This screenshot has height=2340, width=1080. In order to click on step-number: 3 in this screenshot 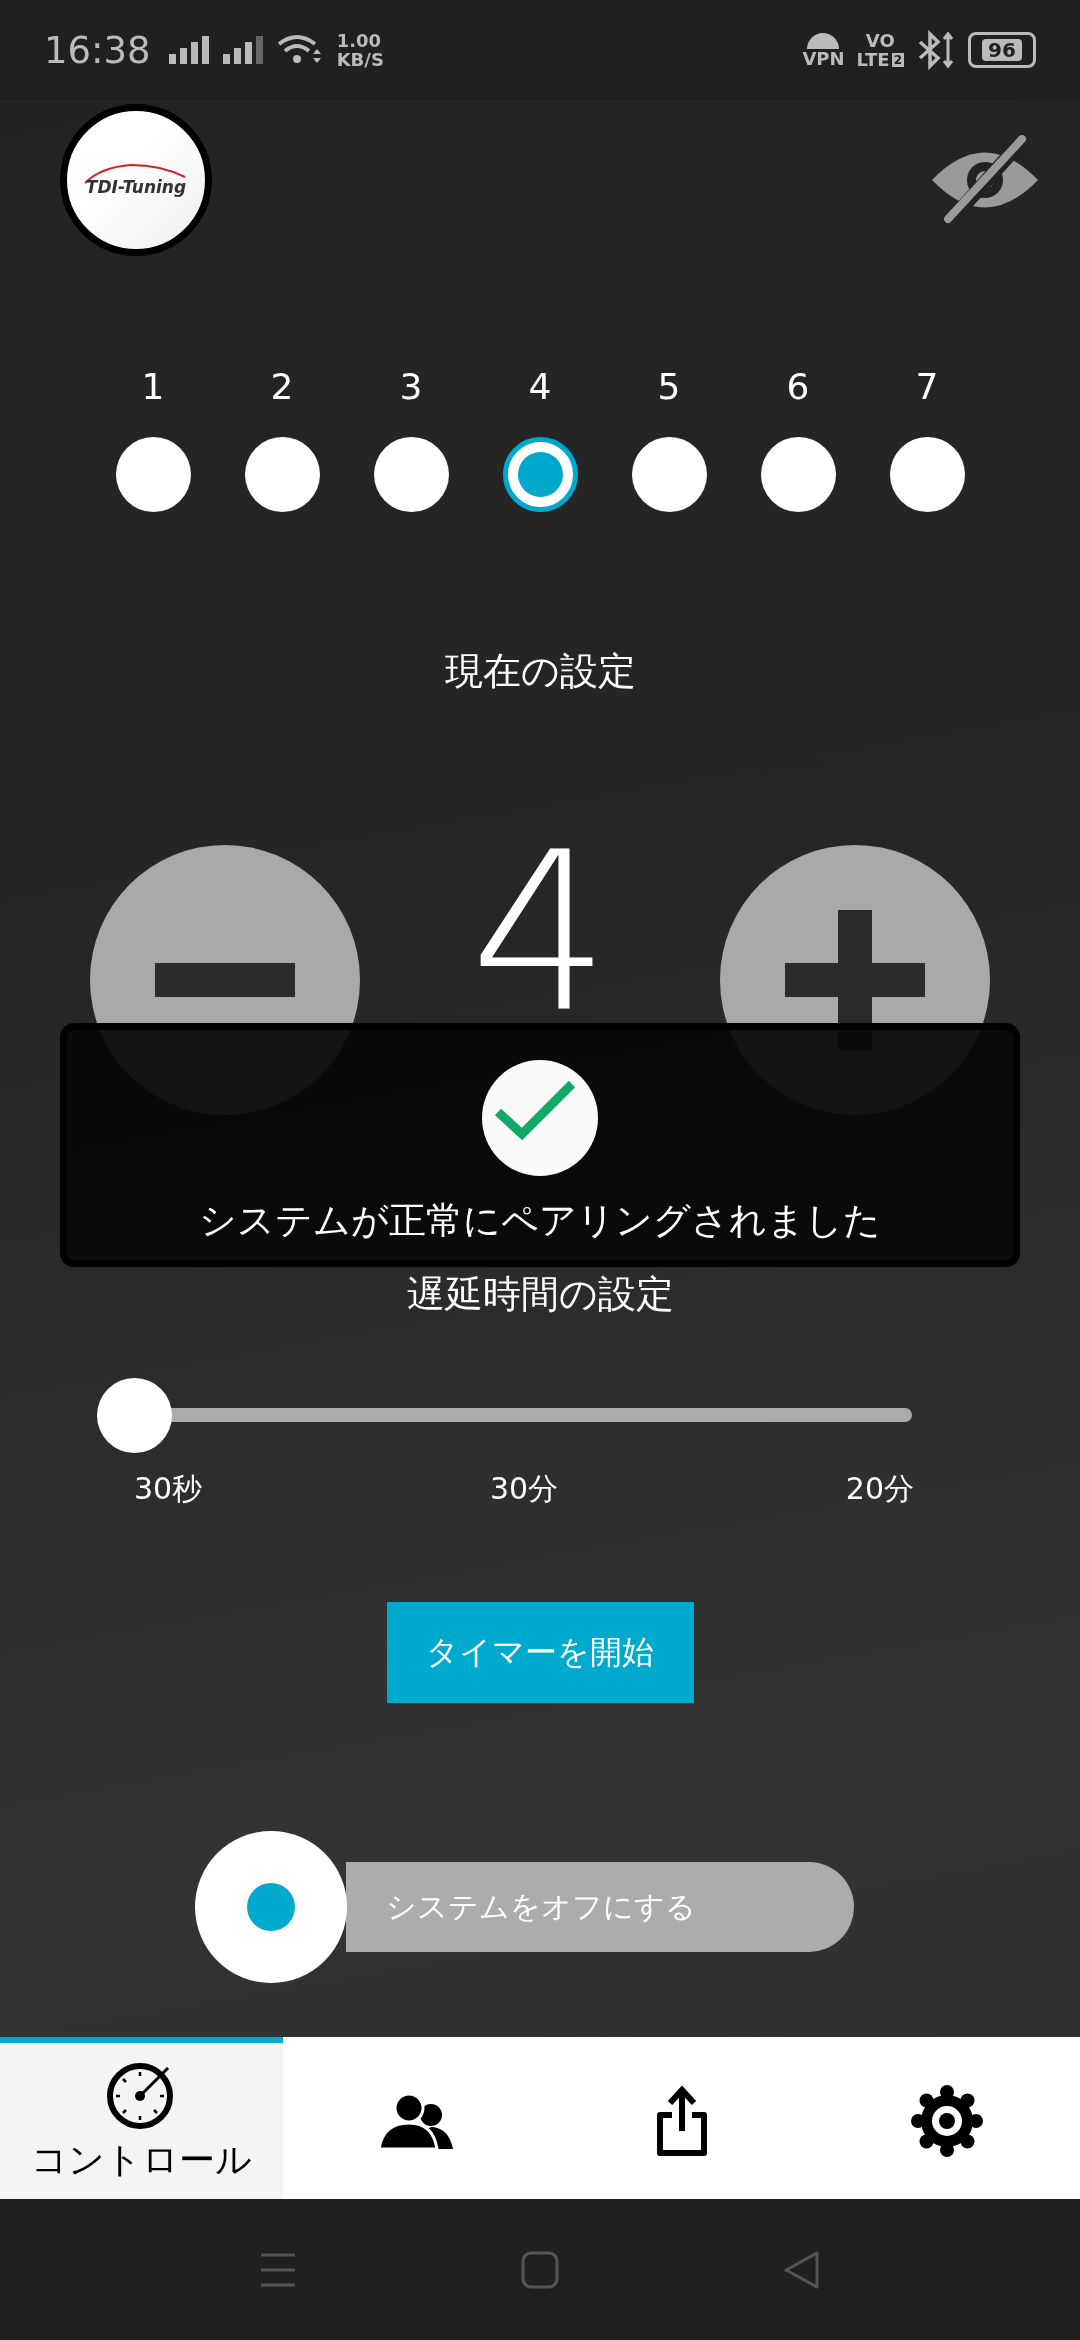, I will do `click(411, 386)`.